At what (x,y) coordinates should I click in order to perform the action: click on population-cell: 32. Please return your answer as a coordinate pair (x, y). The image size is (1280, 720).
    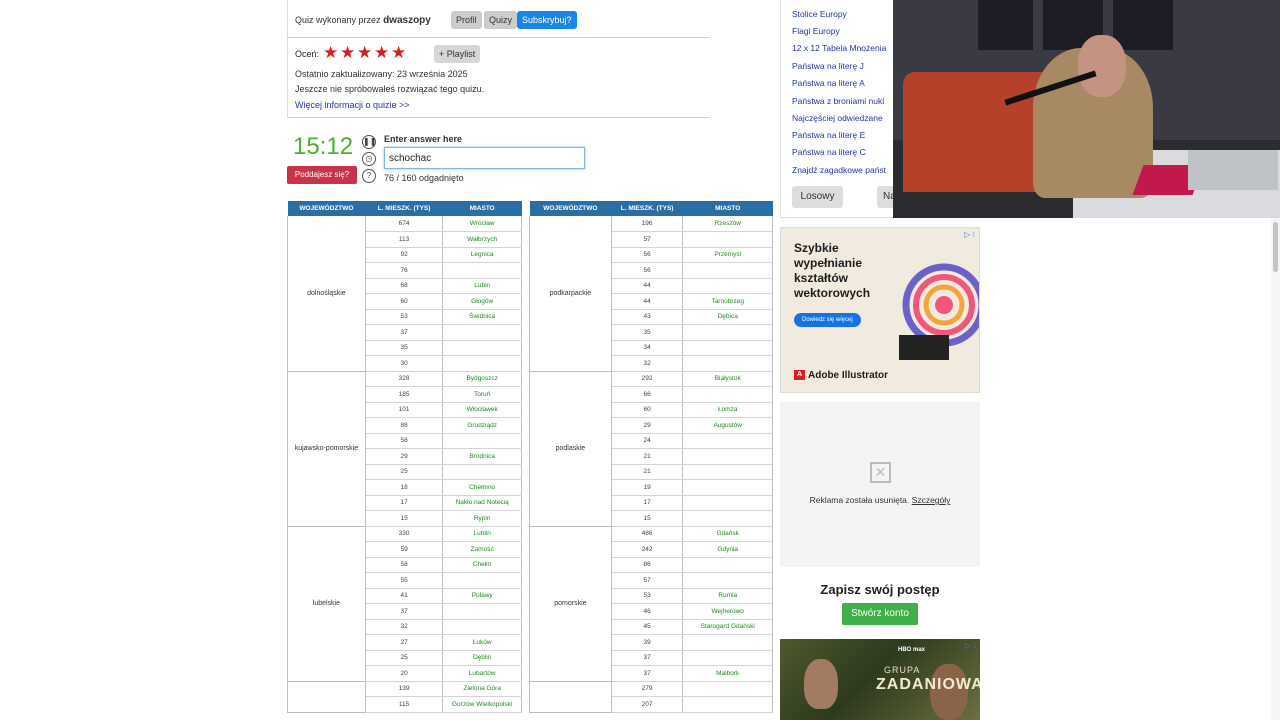
    Looking at the image, I should click on (404, 627).